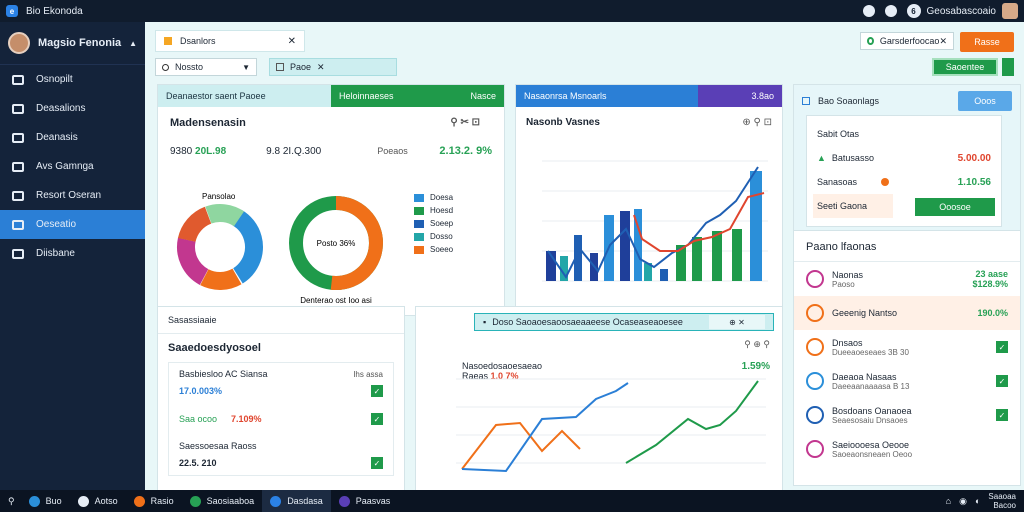 The width and height of the screenshot is (1024, 512). I want to click on wifi-icon: ◉, so click(963, 501).